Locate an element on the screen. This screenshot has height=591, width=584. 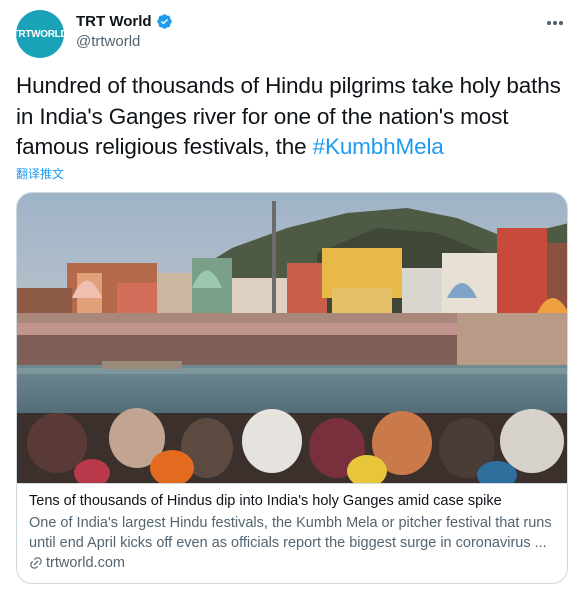
card-domain-text: trtworld.com is located at coordinates (85, 563).